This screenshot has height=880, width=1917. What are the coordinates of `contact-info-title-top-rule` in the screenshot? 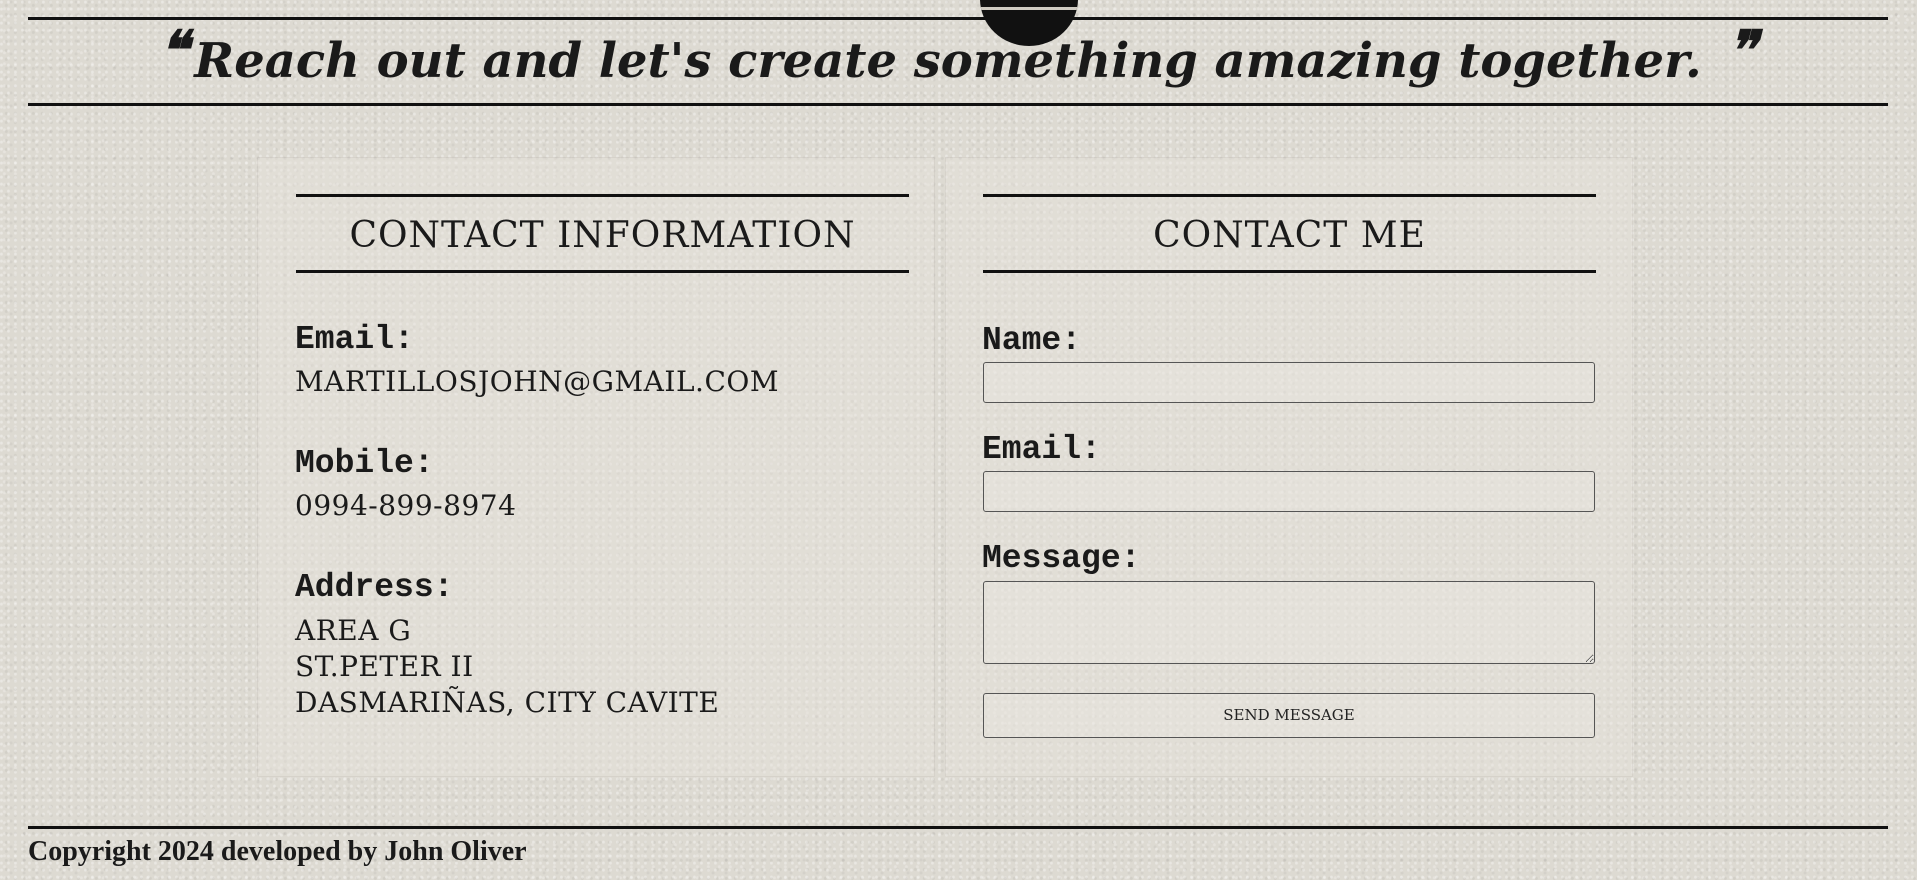 It's located at (602, 195).